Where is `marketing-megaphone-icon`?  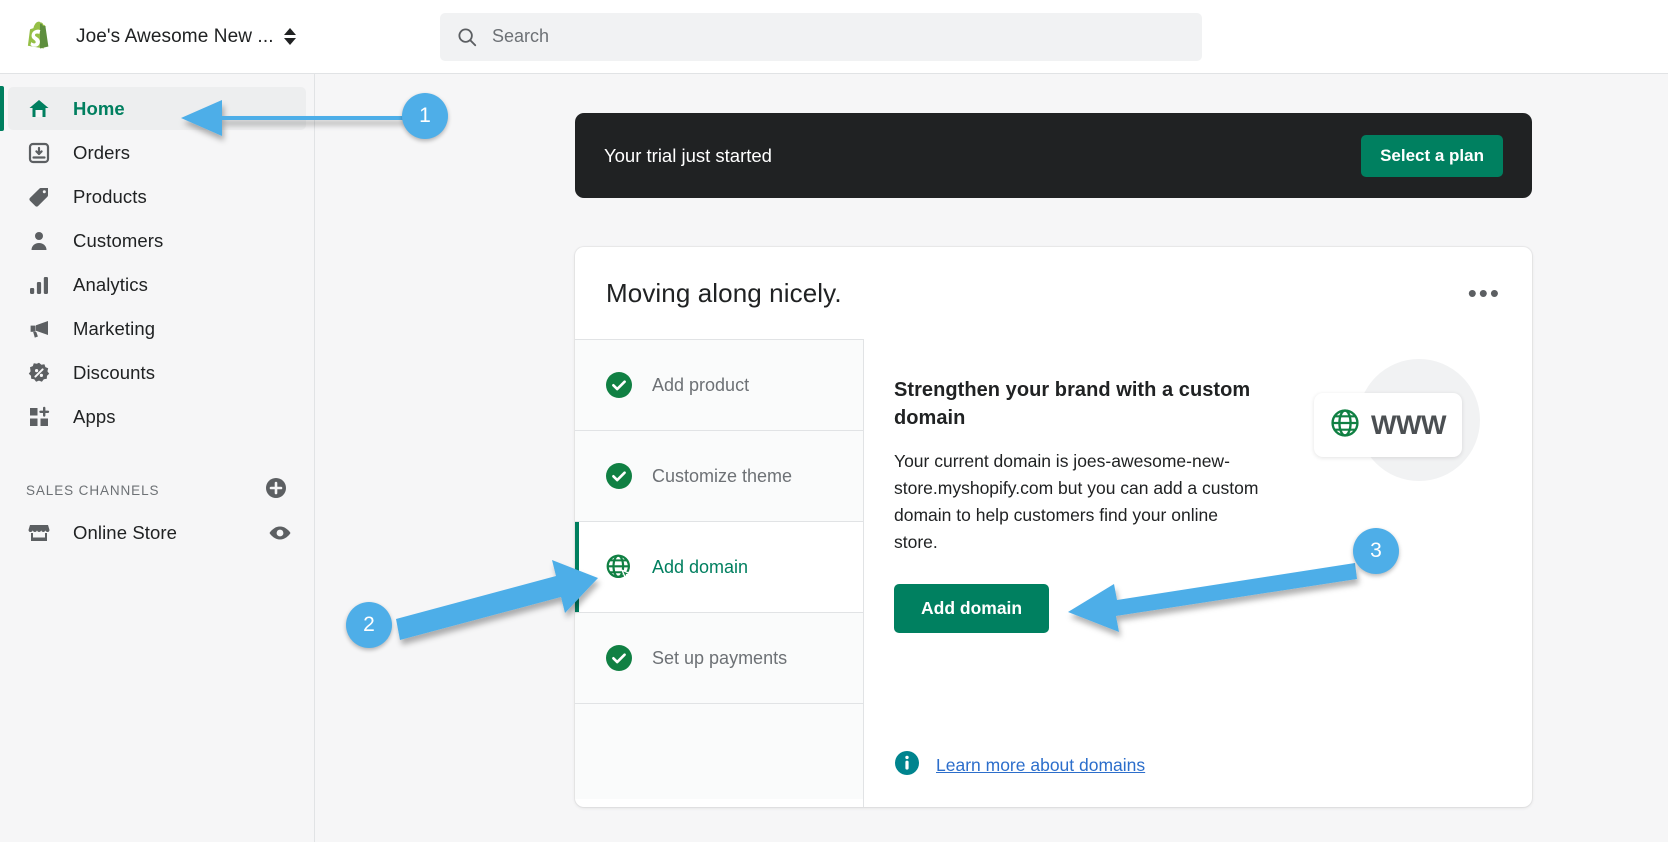
marketing-megaphone-icon is located at coordinates (39, 329).